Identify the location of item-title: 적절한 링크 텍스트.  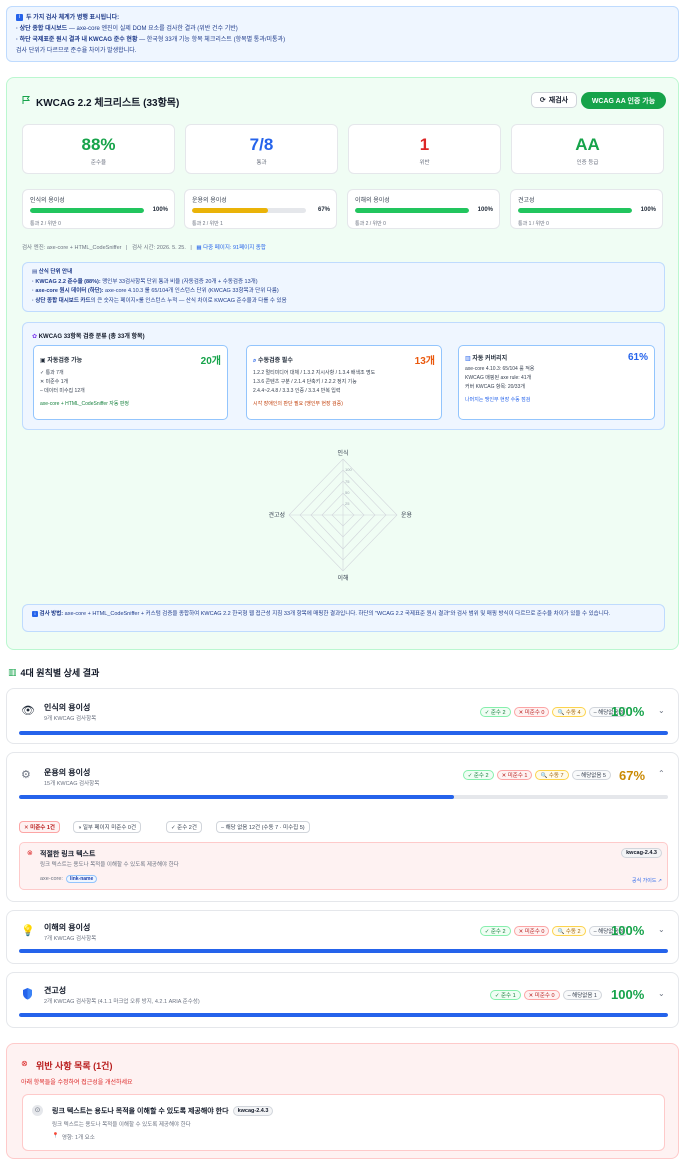
(68, 854).